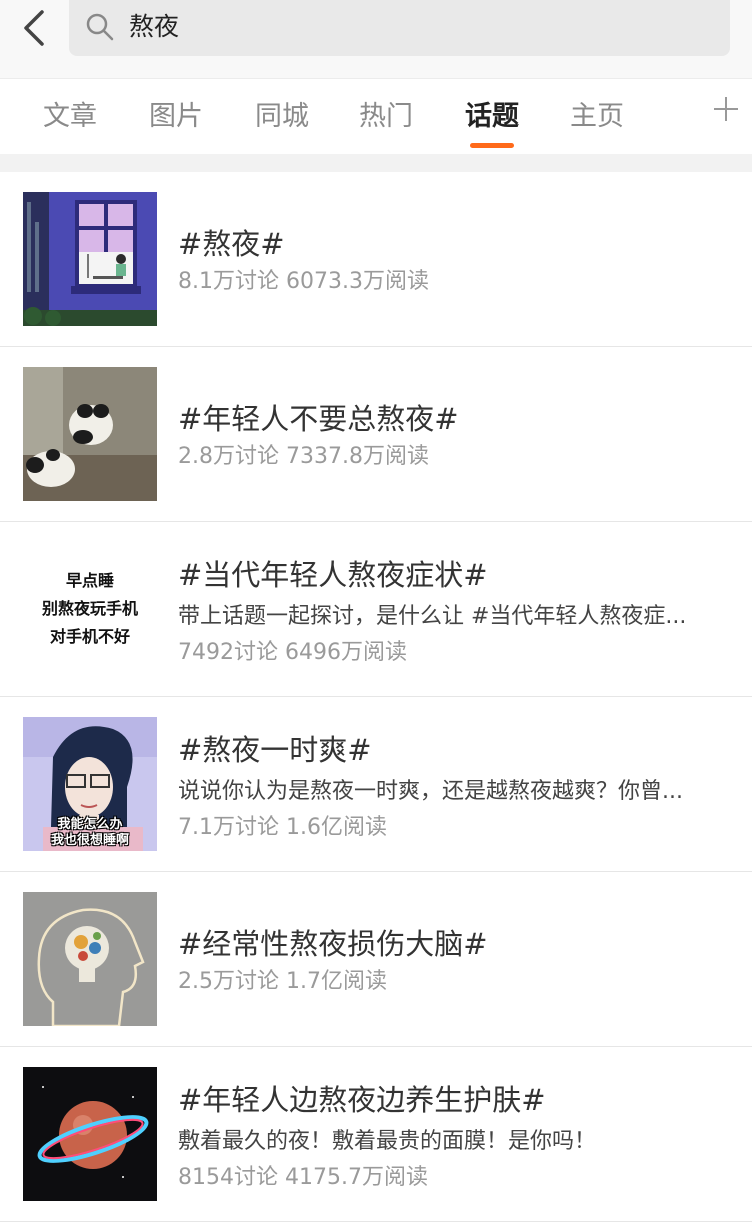  I want to click on back-button, so click(36, 28).